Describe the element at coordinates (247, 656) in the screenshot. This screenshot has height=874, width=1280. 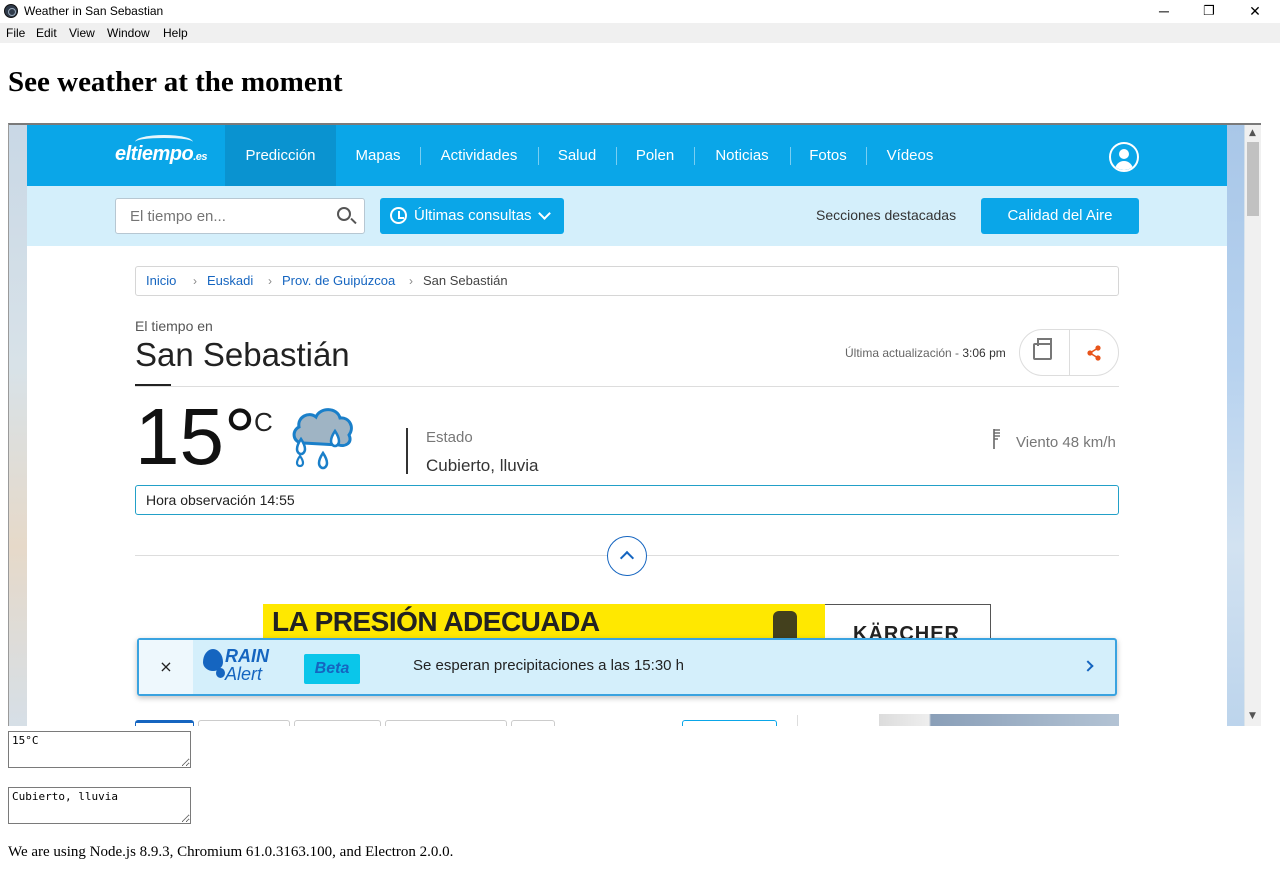
I see `rain-alert-logo-line1: RAIN` at that location.